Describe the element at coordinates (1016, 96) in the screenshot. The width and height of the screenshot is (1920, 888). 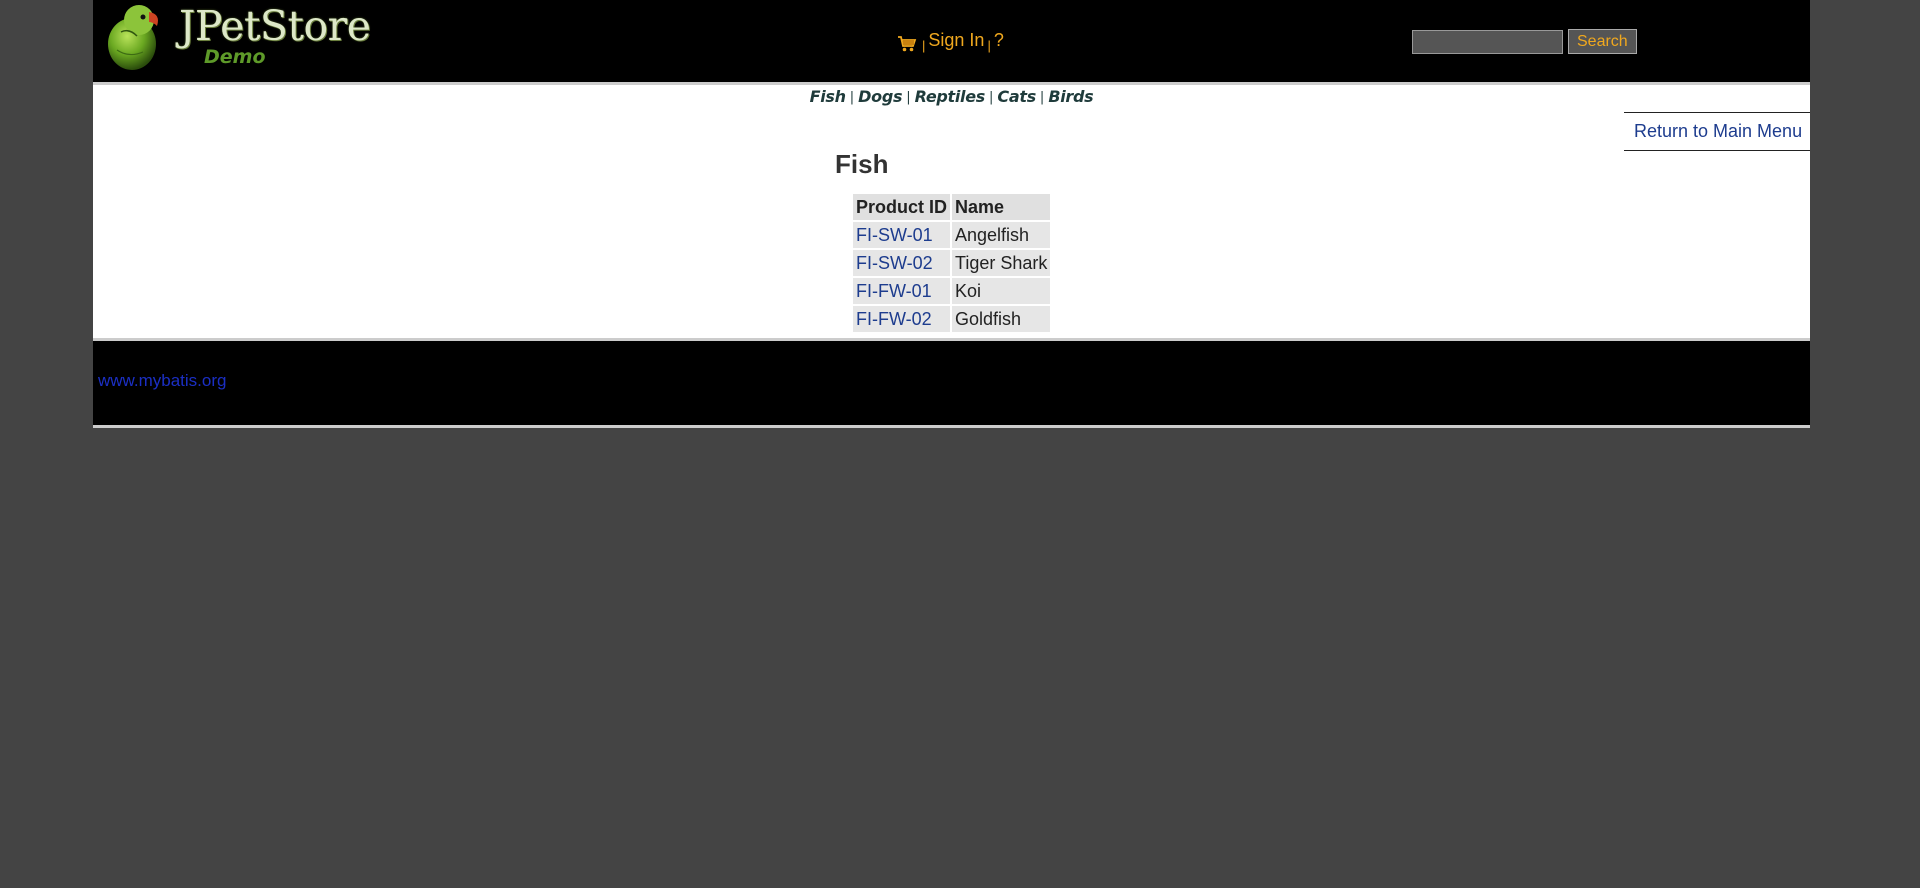
I see `quicklink-cats: Cats` at that location.